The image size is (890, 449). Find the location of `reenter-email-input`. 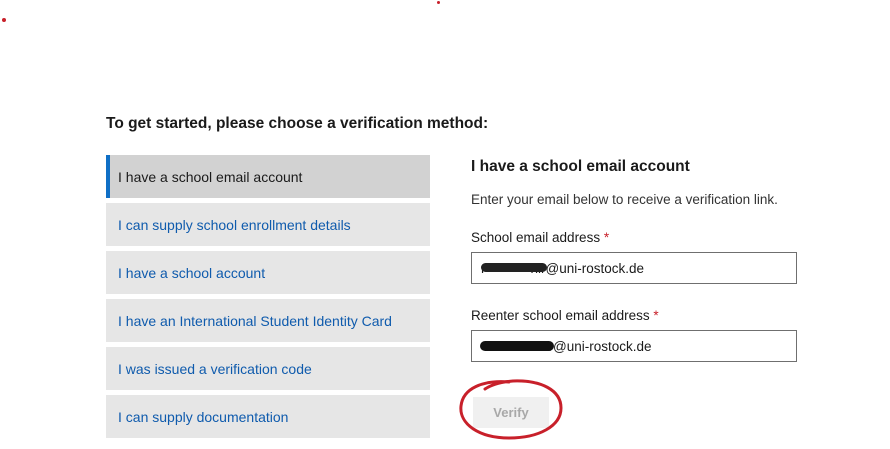

reenter-email-input is located at coordinates (634, 346).